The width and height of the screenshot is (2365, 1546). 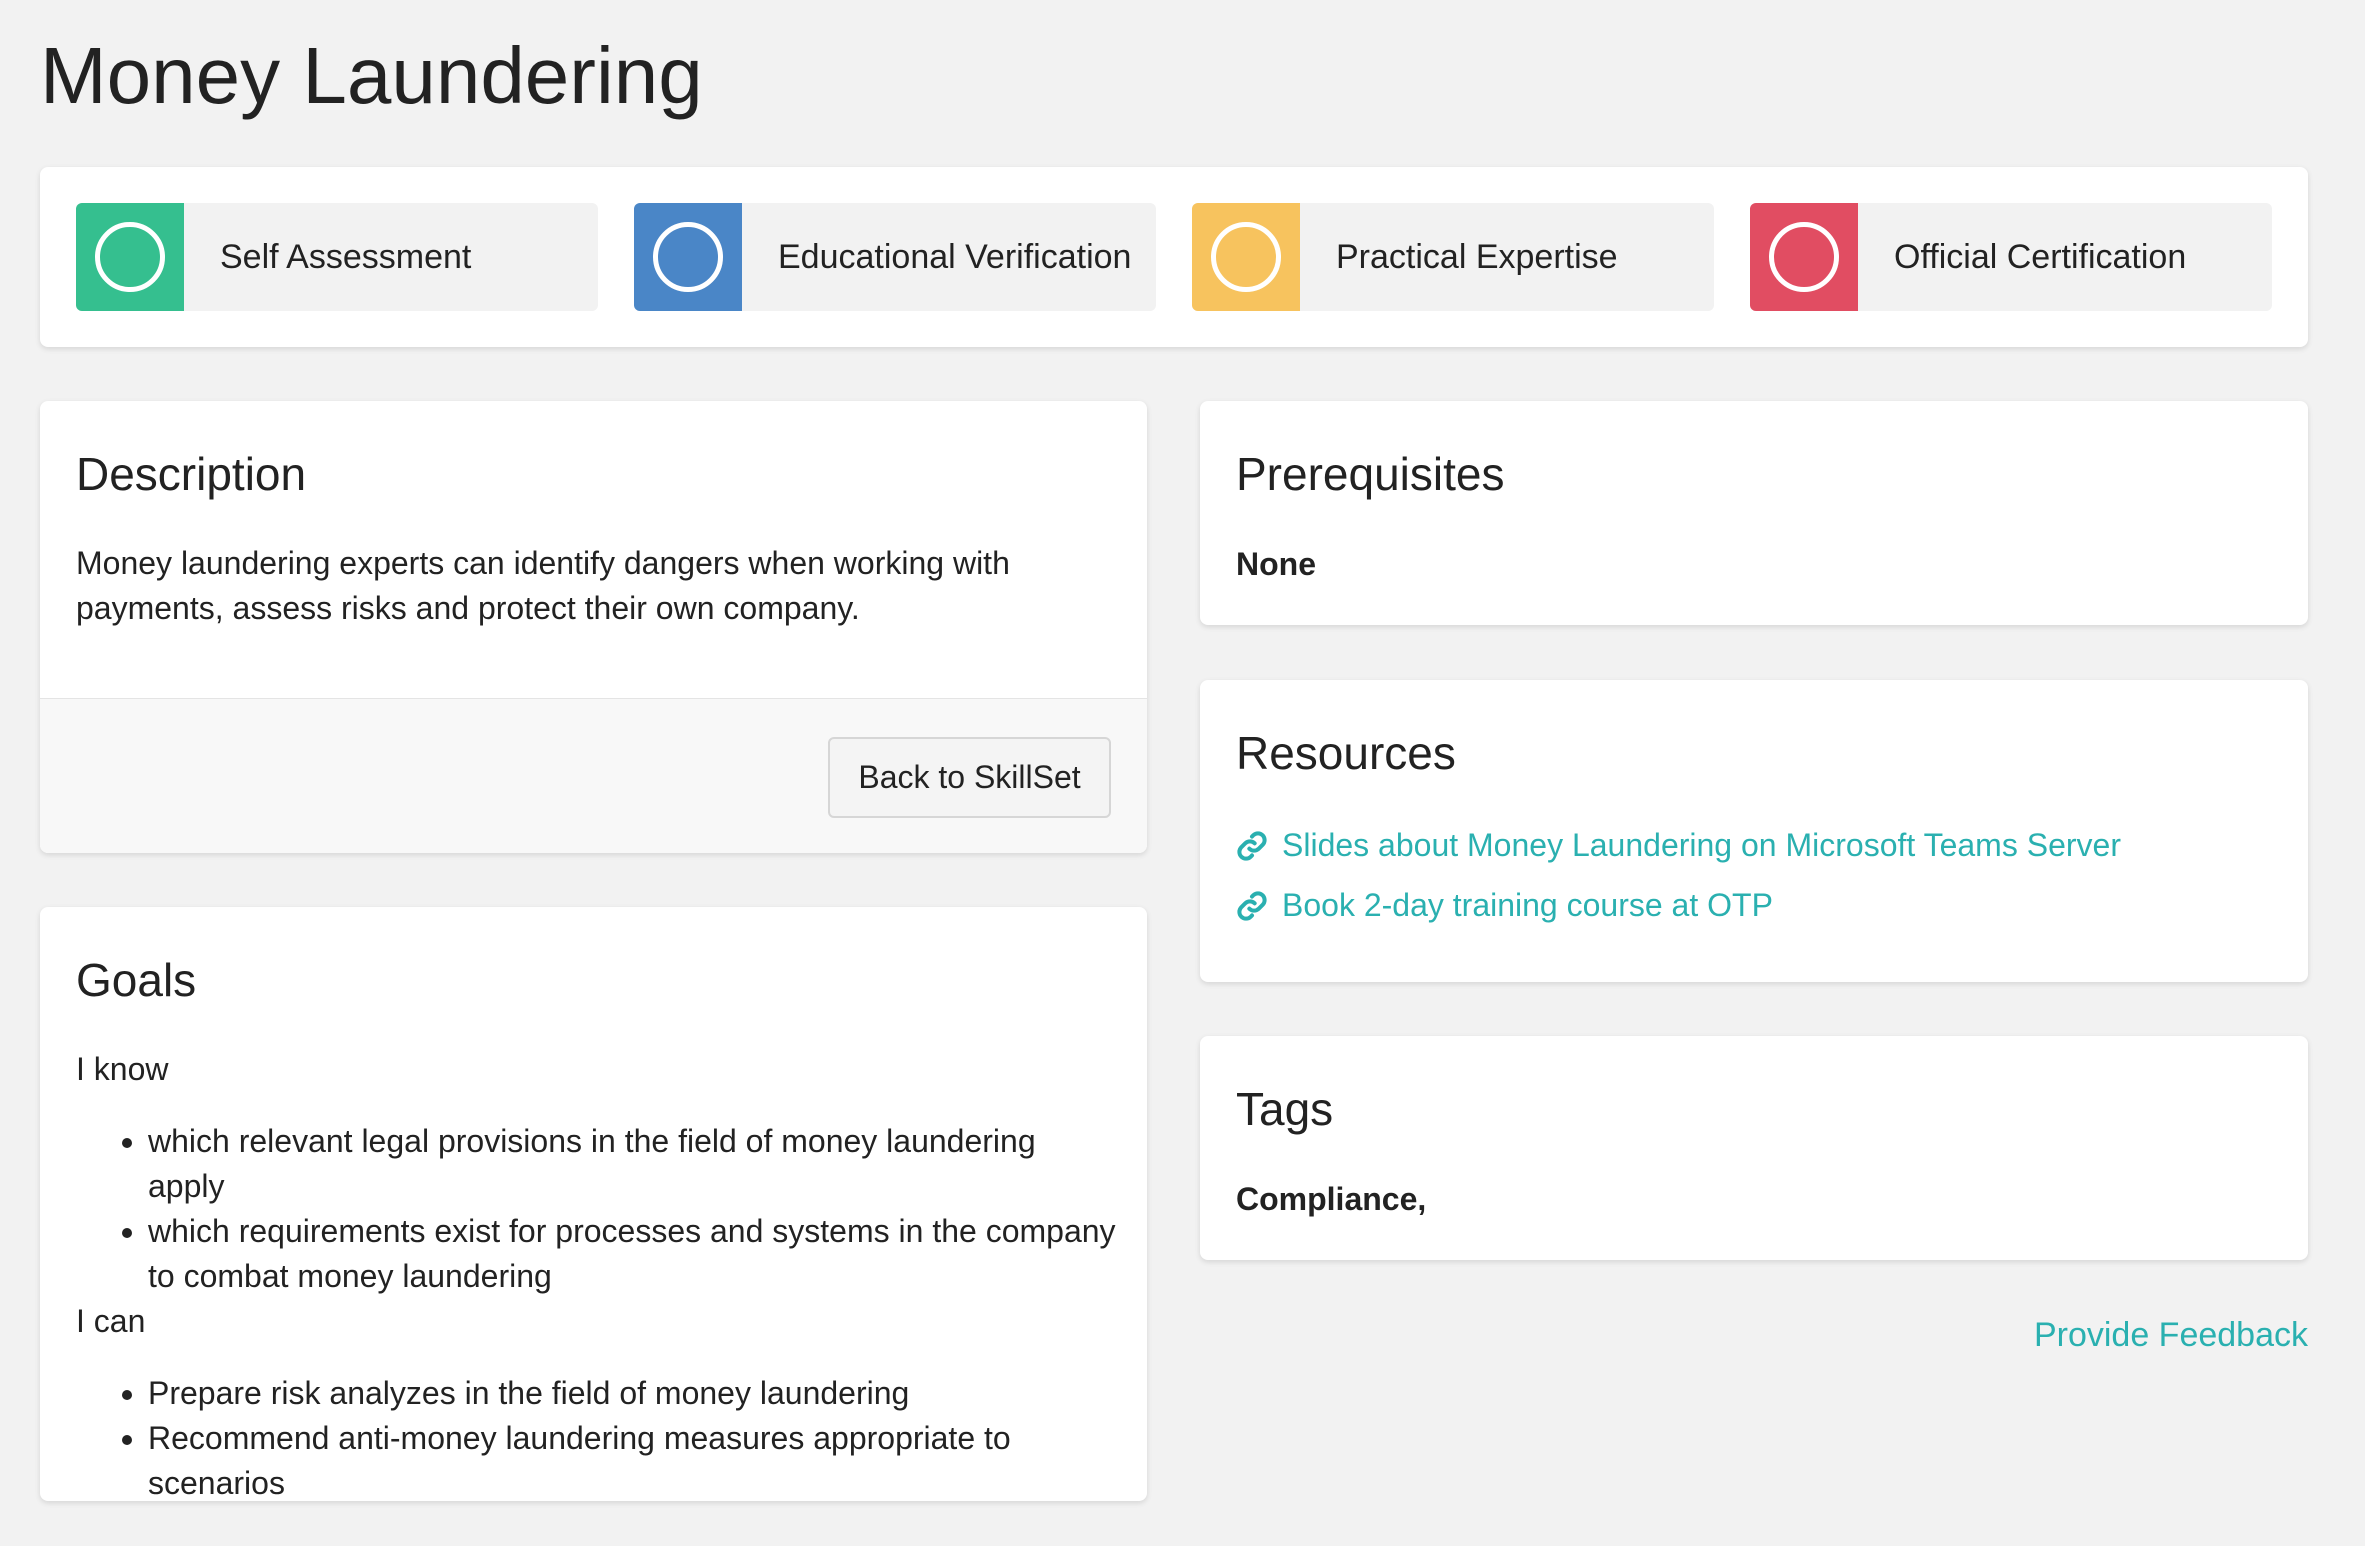 What do you see at coordinates (1754, 1148) in the screenshot?
I see `tags-card: Tags Compliance,` at bounding box center [1754, 1148].